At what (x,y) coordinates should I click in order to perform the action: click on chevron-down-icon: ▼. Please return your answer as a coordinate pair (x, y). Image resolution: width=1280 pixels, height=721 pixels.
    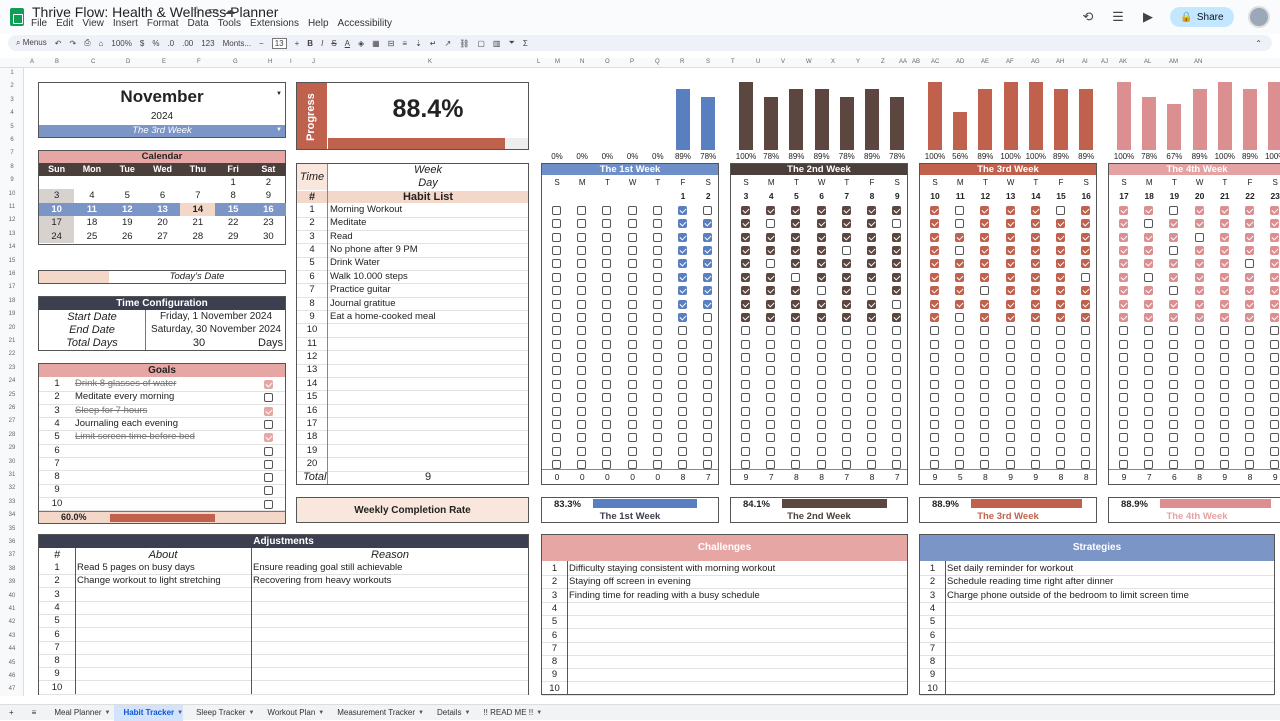
    Looking at the image, I should click on (321, 713).